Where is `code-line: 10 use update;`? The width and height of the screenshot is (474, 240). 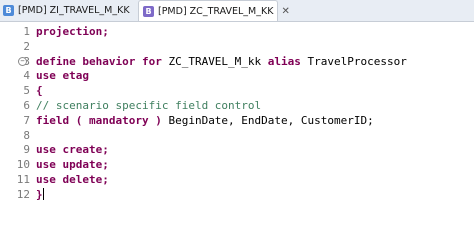
code-line: 10 use update; is located at coordinates (237, 164).